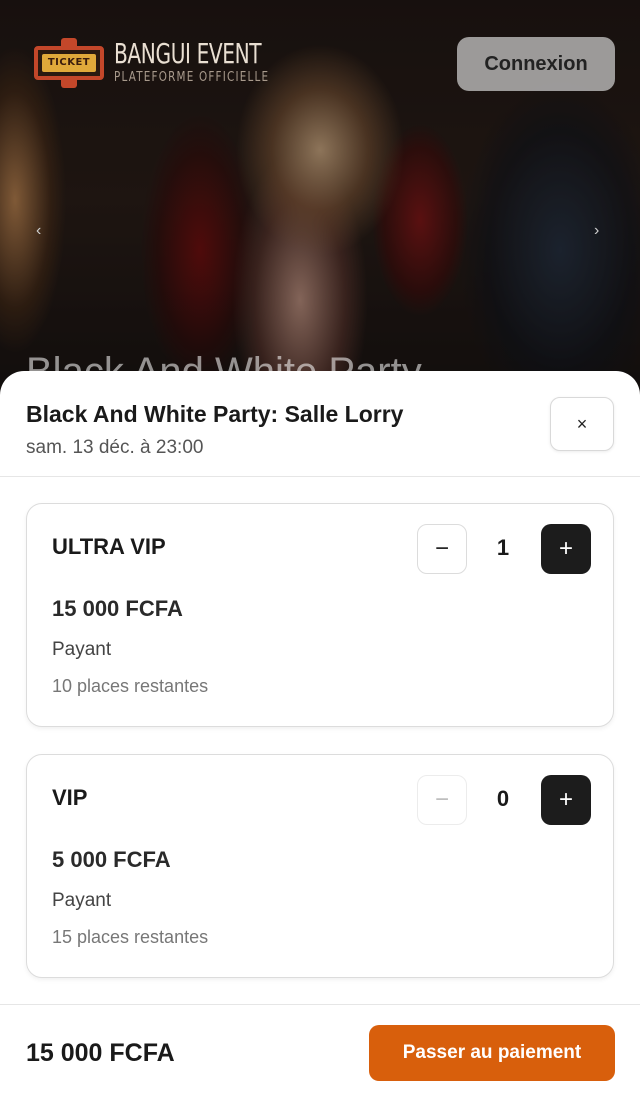 This screenshot has width=640, height=1098. I want to click on ticket-price: 15 000 FCFA, so click(117, 608).